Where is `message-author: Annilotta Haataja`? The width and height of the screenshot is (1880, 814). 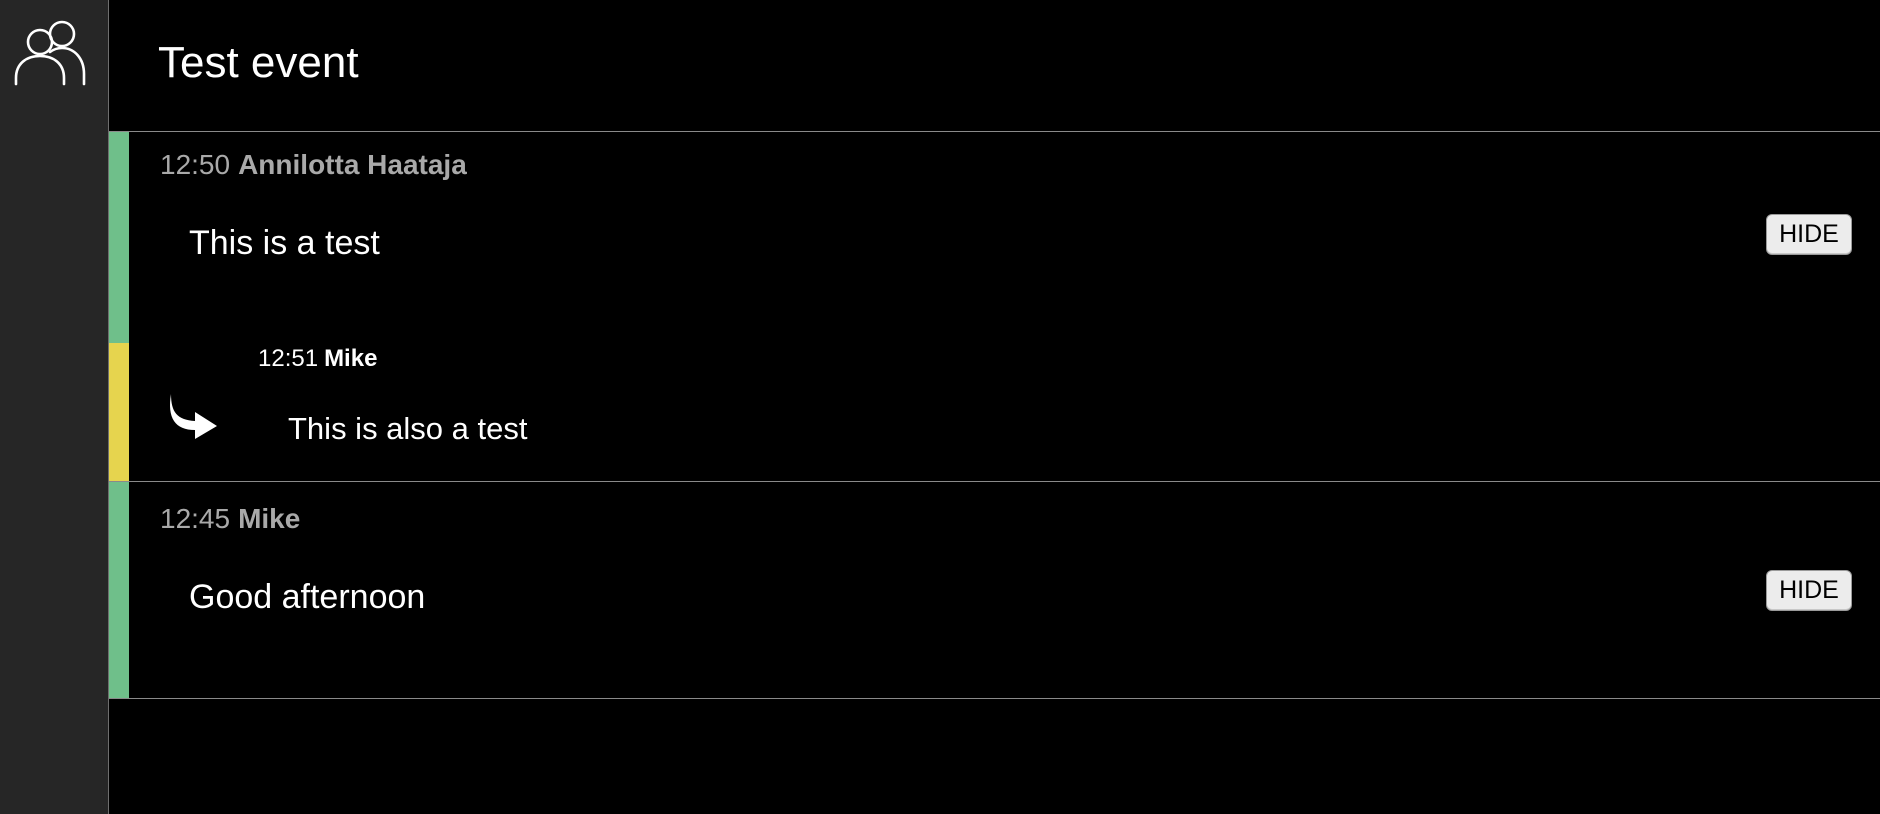
message-author: Annilotta Haataja is located at coordinates (352, 164).